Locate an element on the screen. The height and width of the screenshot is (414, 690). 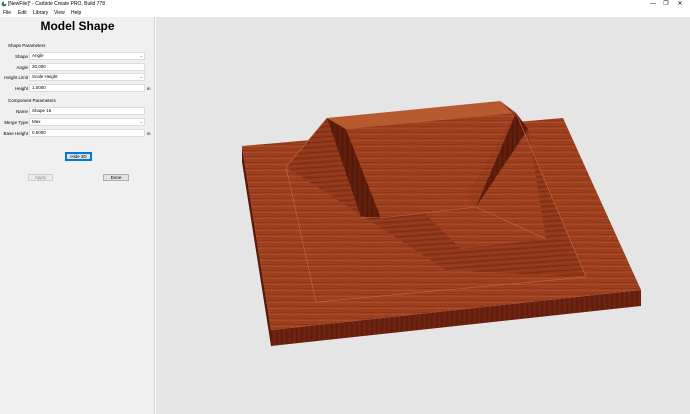
angle-input: 30.000 is located at coordinates (87, 67).